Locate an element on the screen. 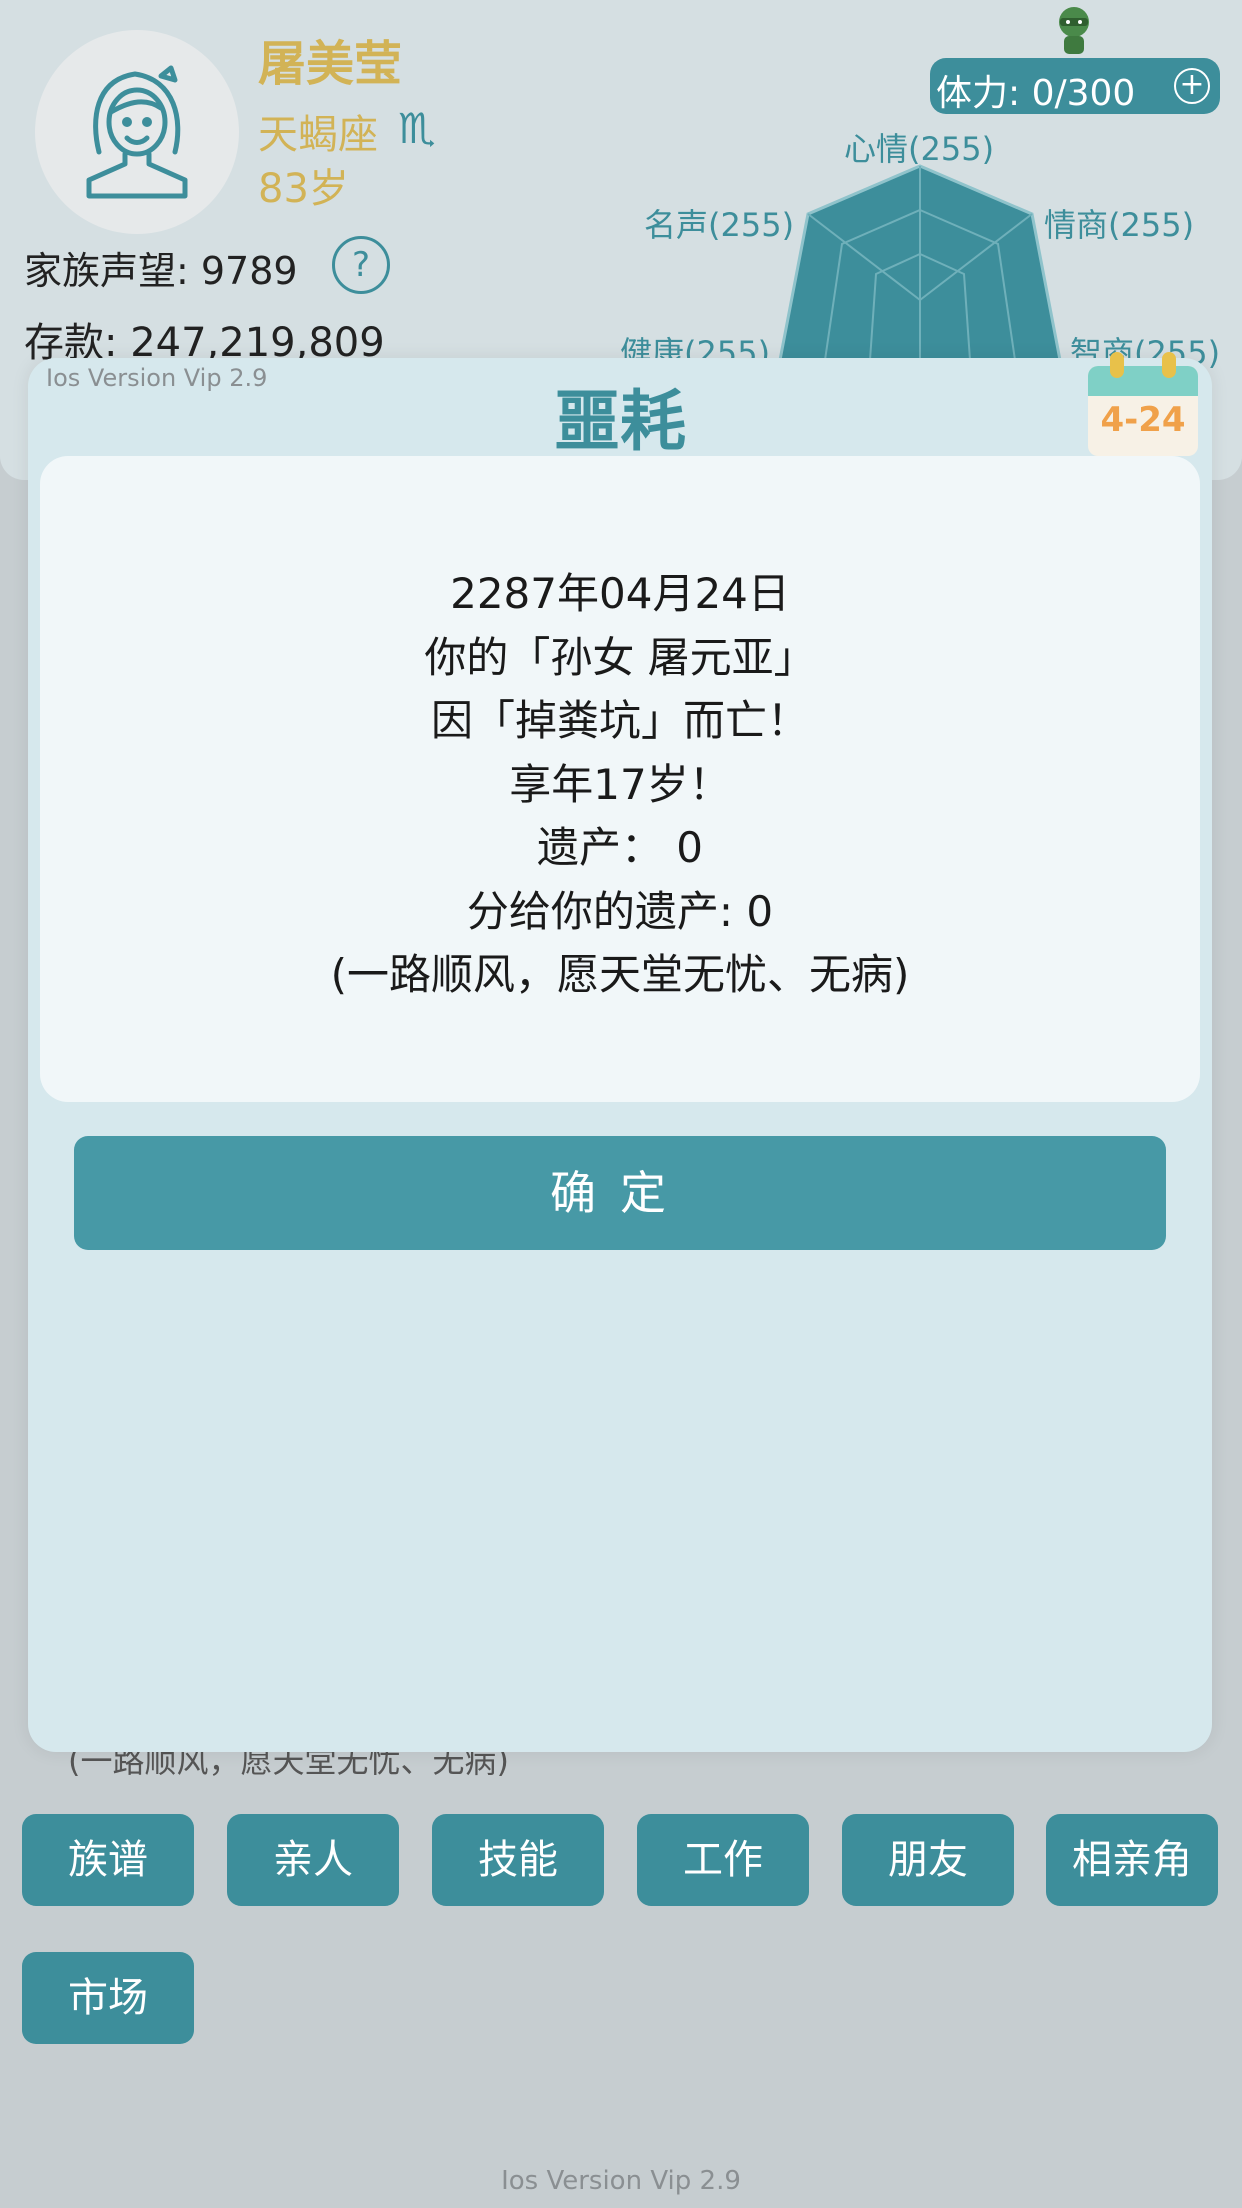 The image size is (1242, 2208). zodiac-text: 天蝎座 is located at coordinates (318, 135).